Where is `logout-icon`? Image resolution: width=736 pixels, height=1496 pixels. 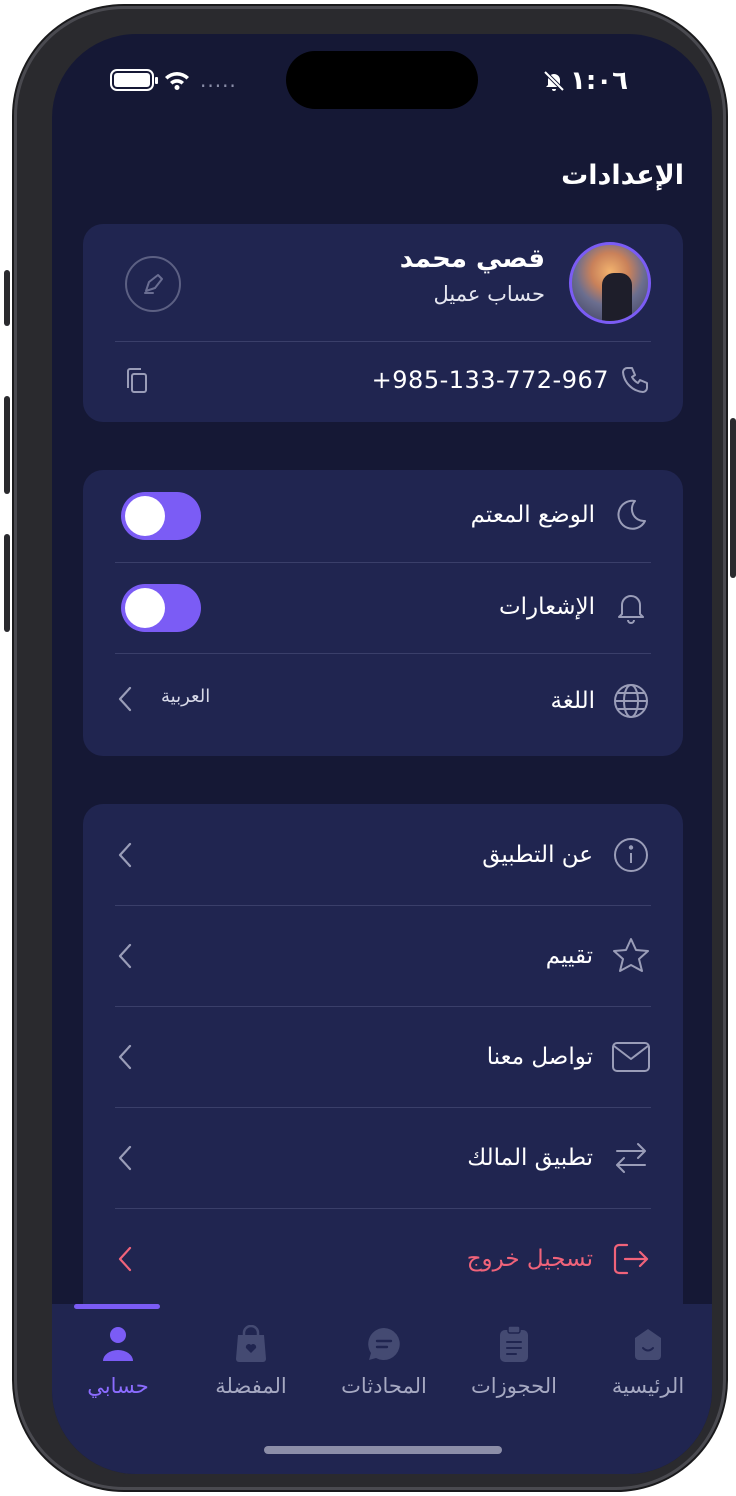
logout-icon is located at coordinates (631, 1259).